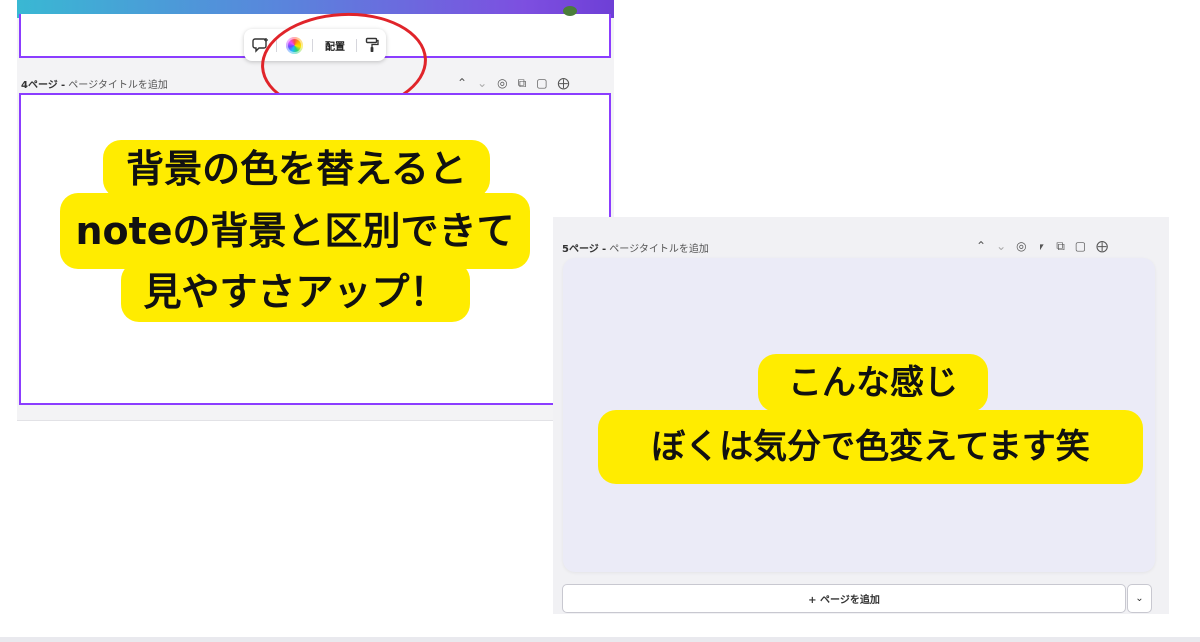 The image size is (1200, 642). I want to click on page-4-header-icons: ⌃ ⌄ ◎ ⧉ ▢ ⨁, so click(513, 83).